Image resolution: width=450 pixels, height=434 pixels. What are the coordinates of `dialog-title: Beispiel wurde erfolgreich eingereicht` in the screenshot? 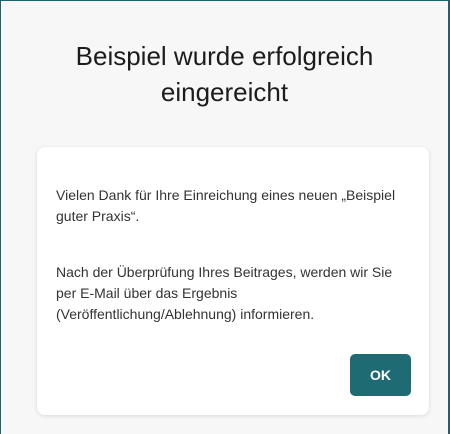 It's located at (224, 74).